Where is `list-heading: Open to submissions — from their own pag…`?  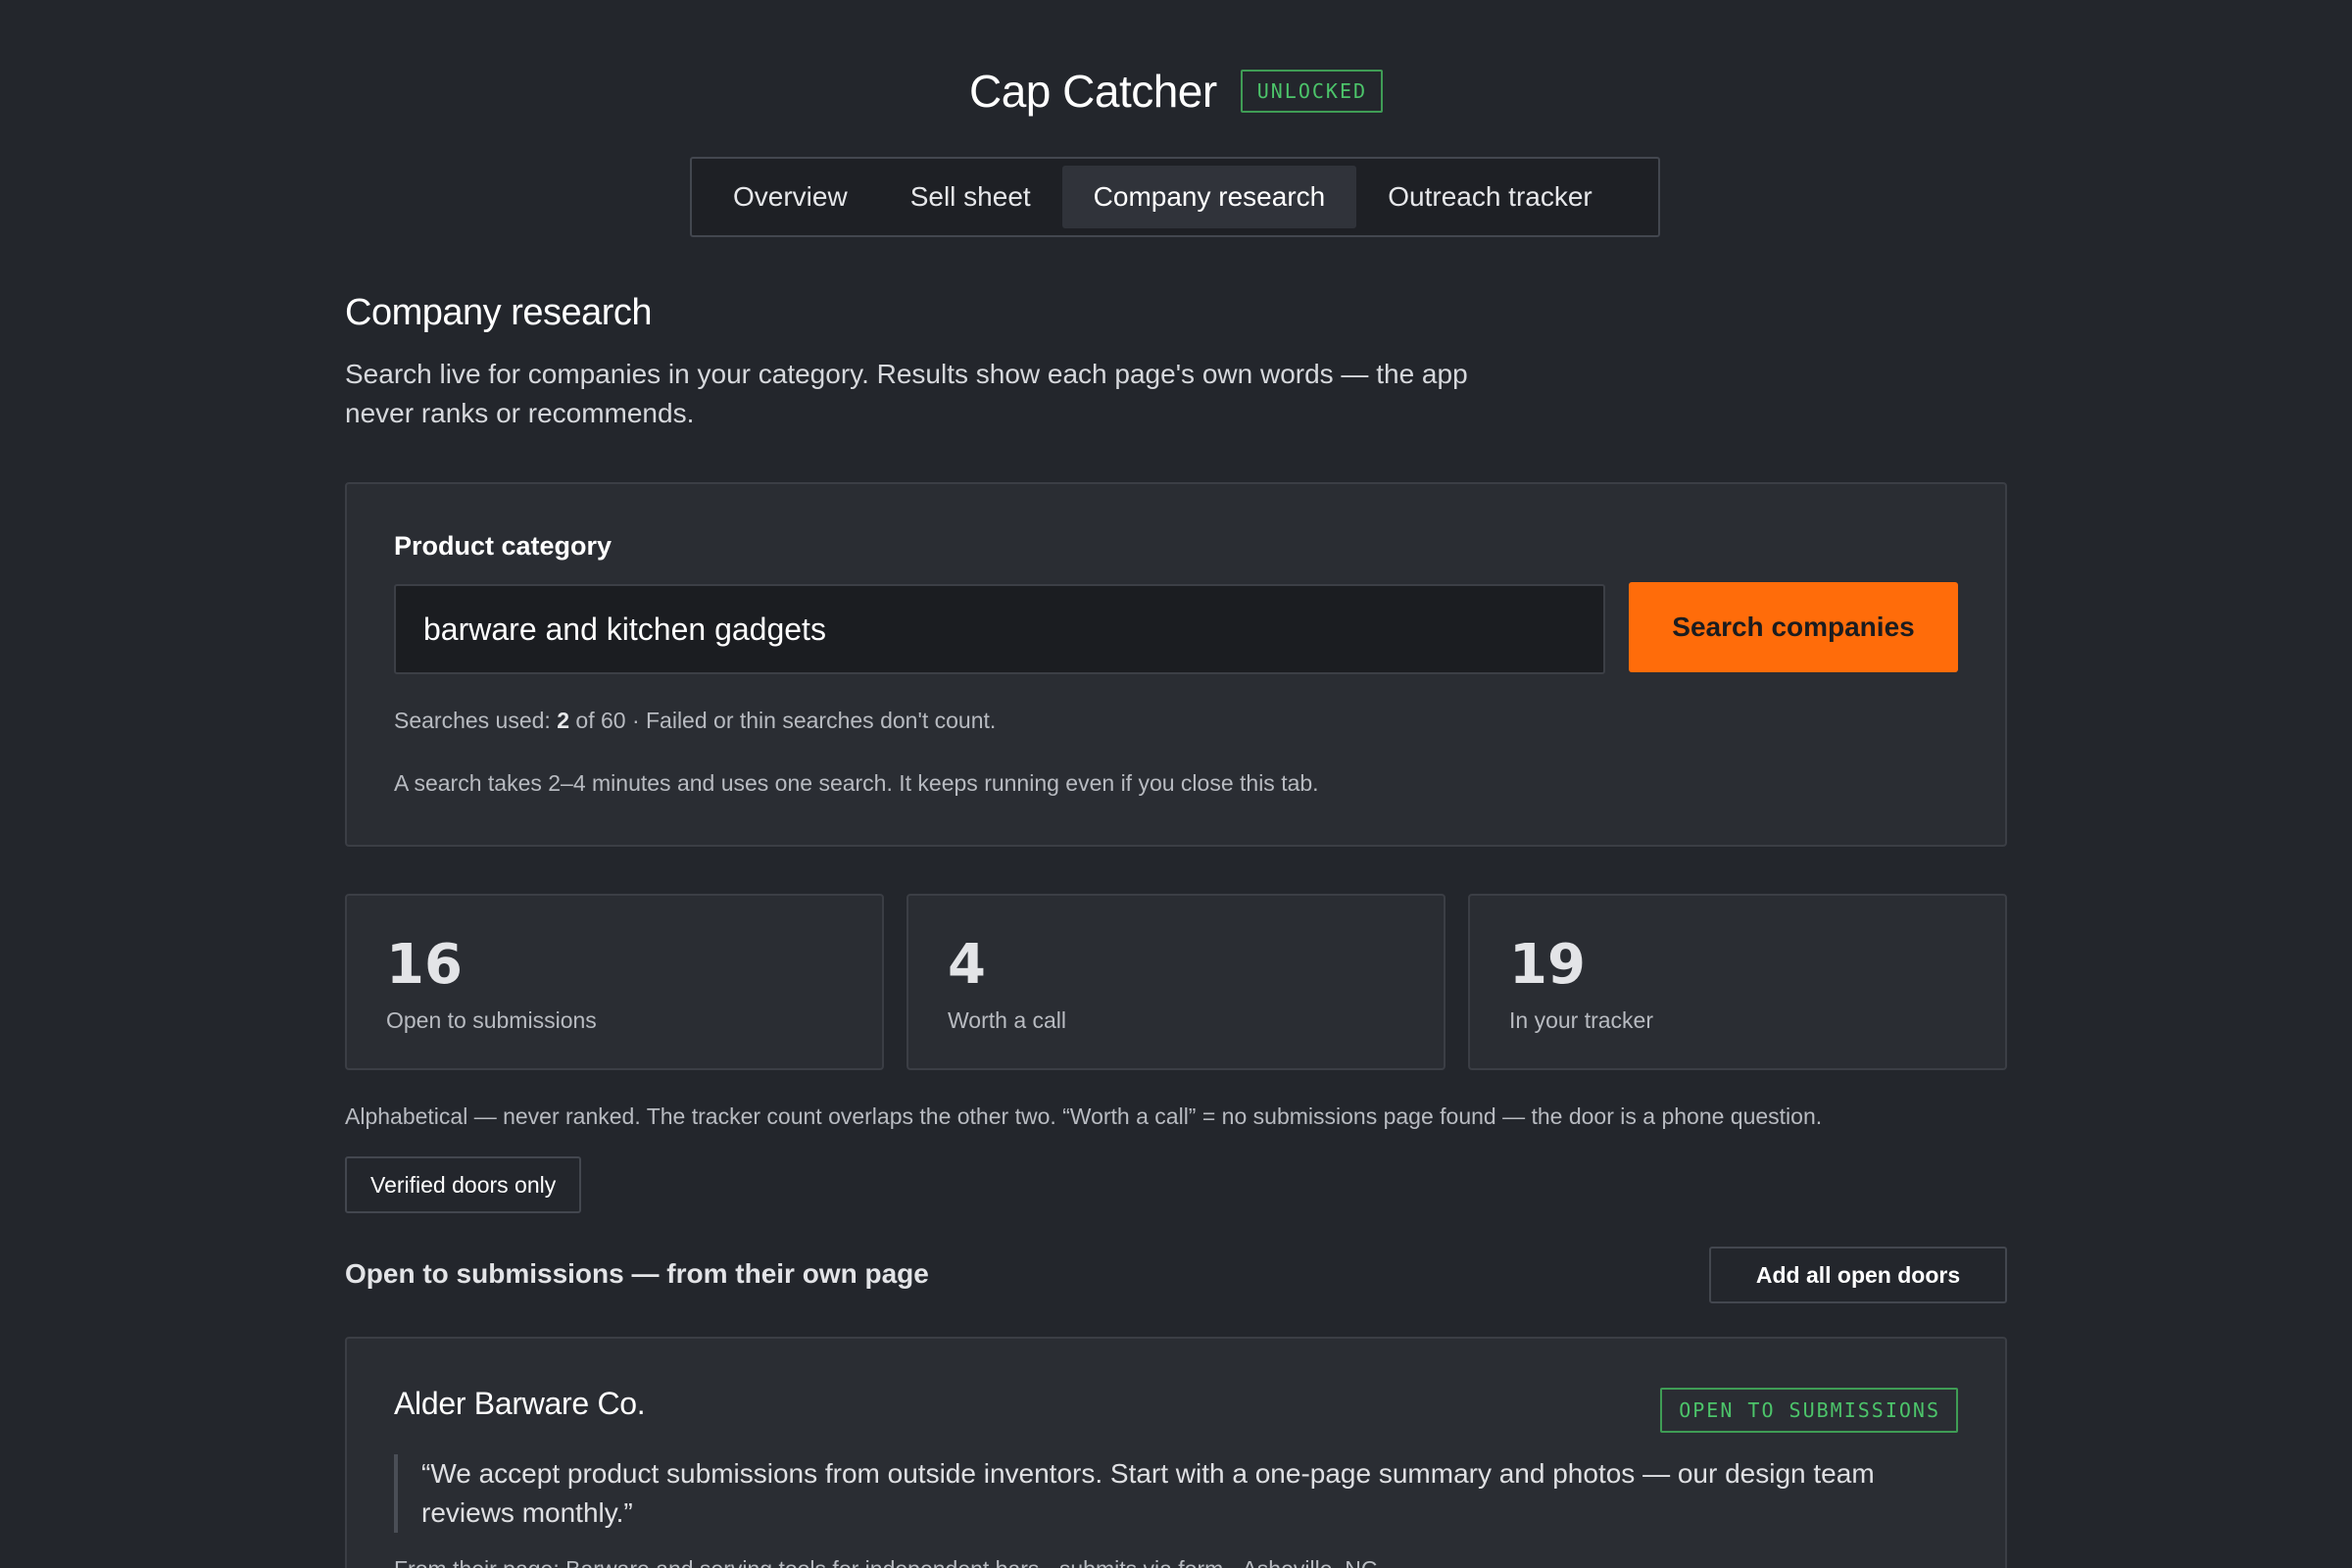 list-heading: Open to submissions — from their own pag… is located at coordinates (637, 1273).